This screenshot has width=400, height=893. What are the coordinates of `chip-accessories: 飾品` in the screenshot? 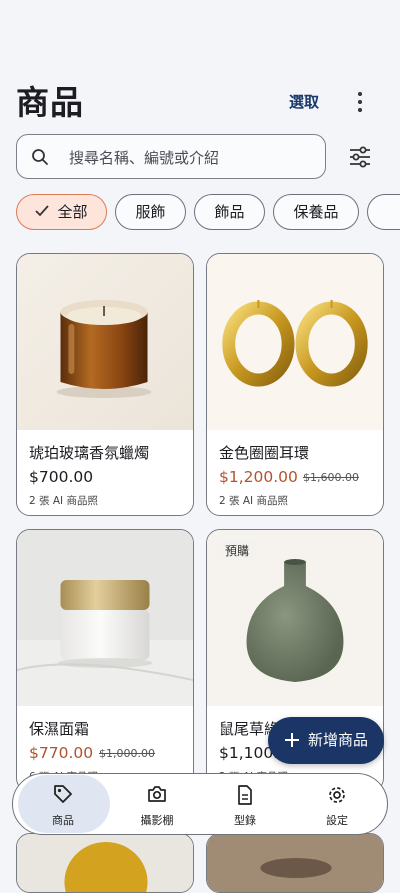 It's located at (229, 212).